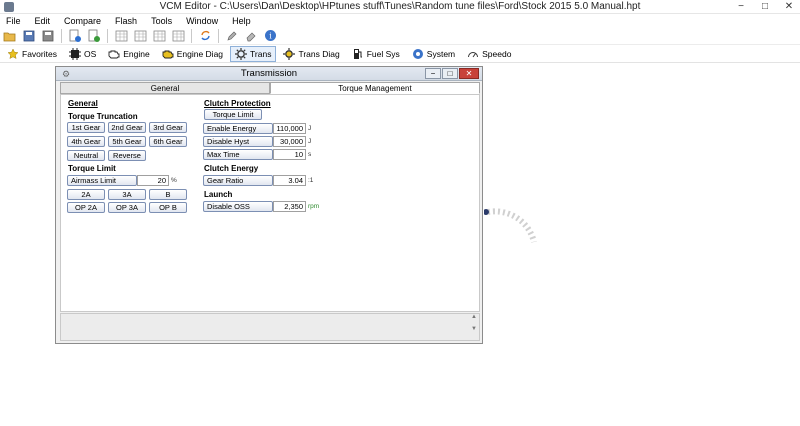 Image resolution: width=800 pixels, height=426 pixels. I want to click on compare-document-icon, so click(94, 35).